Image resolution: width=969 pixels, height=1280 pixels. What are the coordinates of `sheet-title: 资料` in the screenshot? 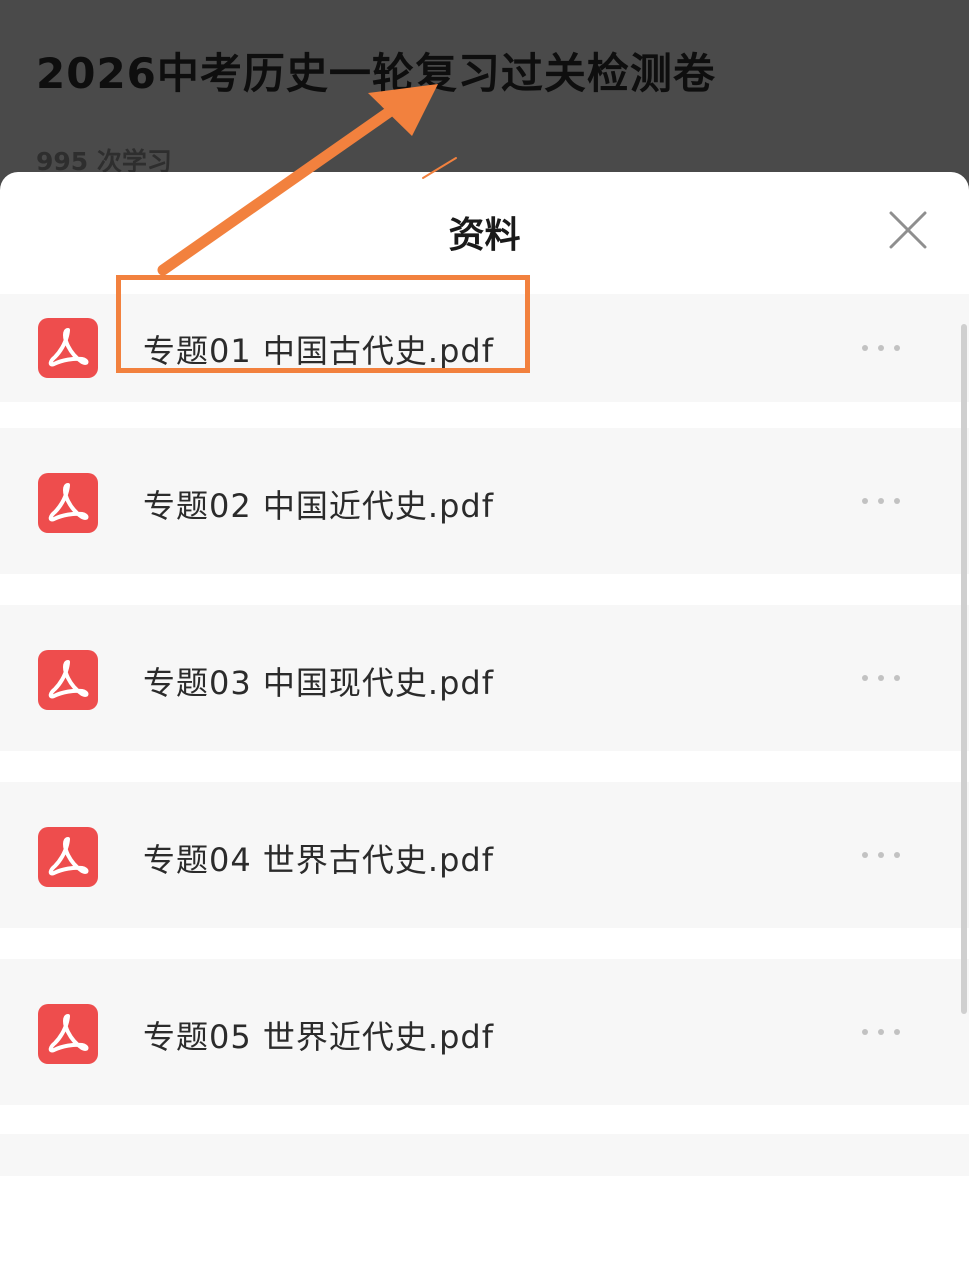 It's located at (484, 235).